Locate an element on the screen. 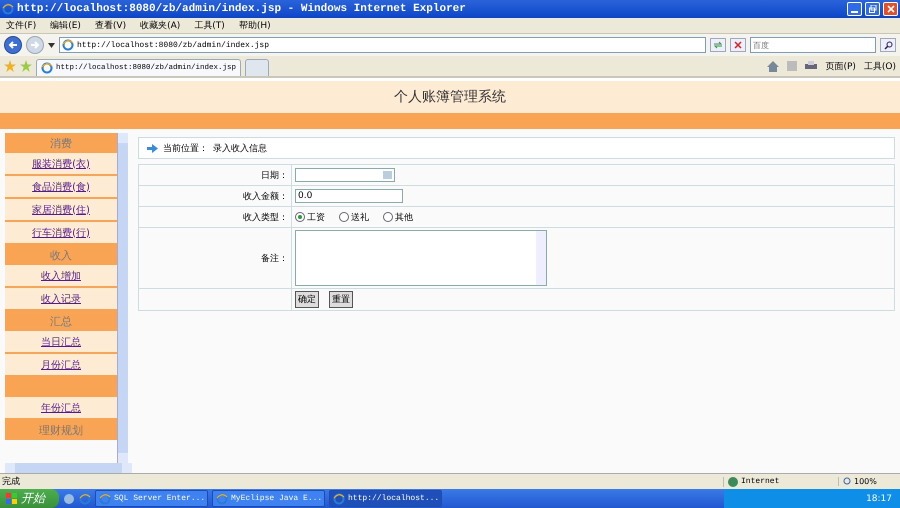 The height and width of the screenshot is (508, 900). restore-icon is located at coordinates (872, 9).